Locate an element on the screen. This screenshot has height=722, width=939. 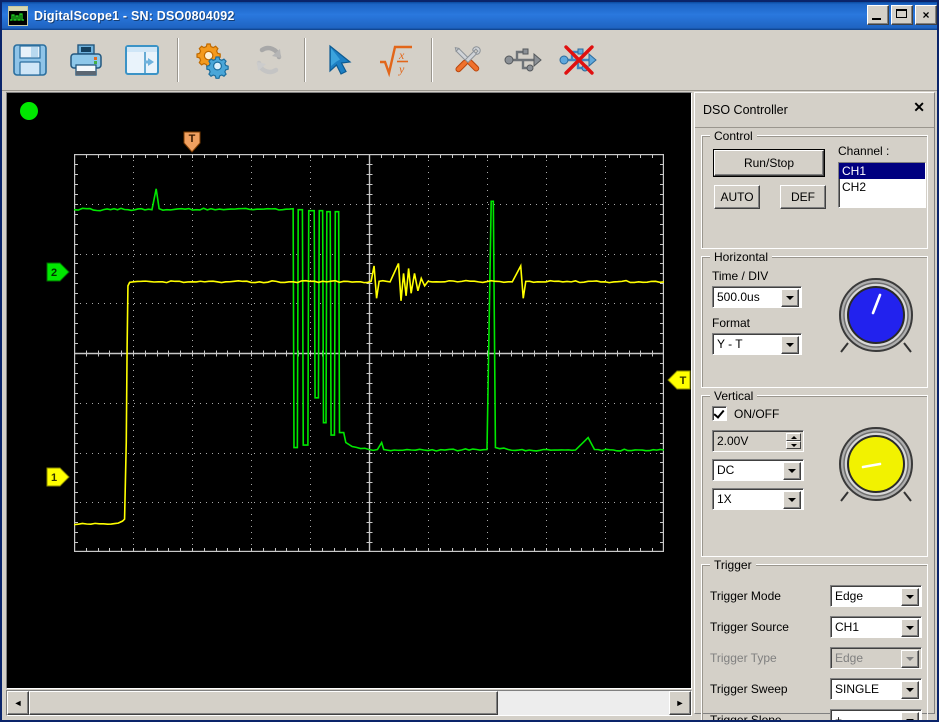
usb-connect-button is located at coordinates (523, 60).